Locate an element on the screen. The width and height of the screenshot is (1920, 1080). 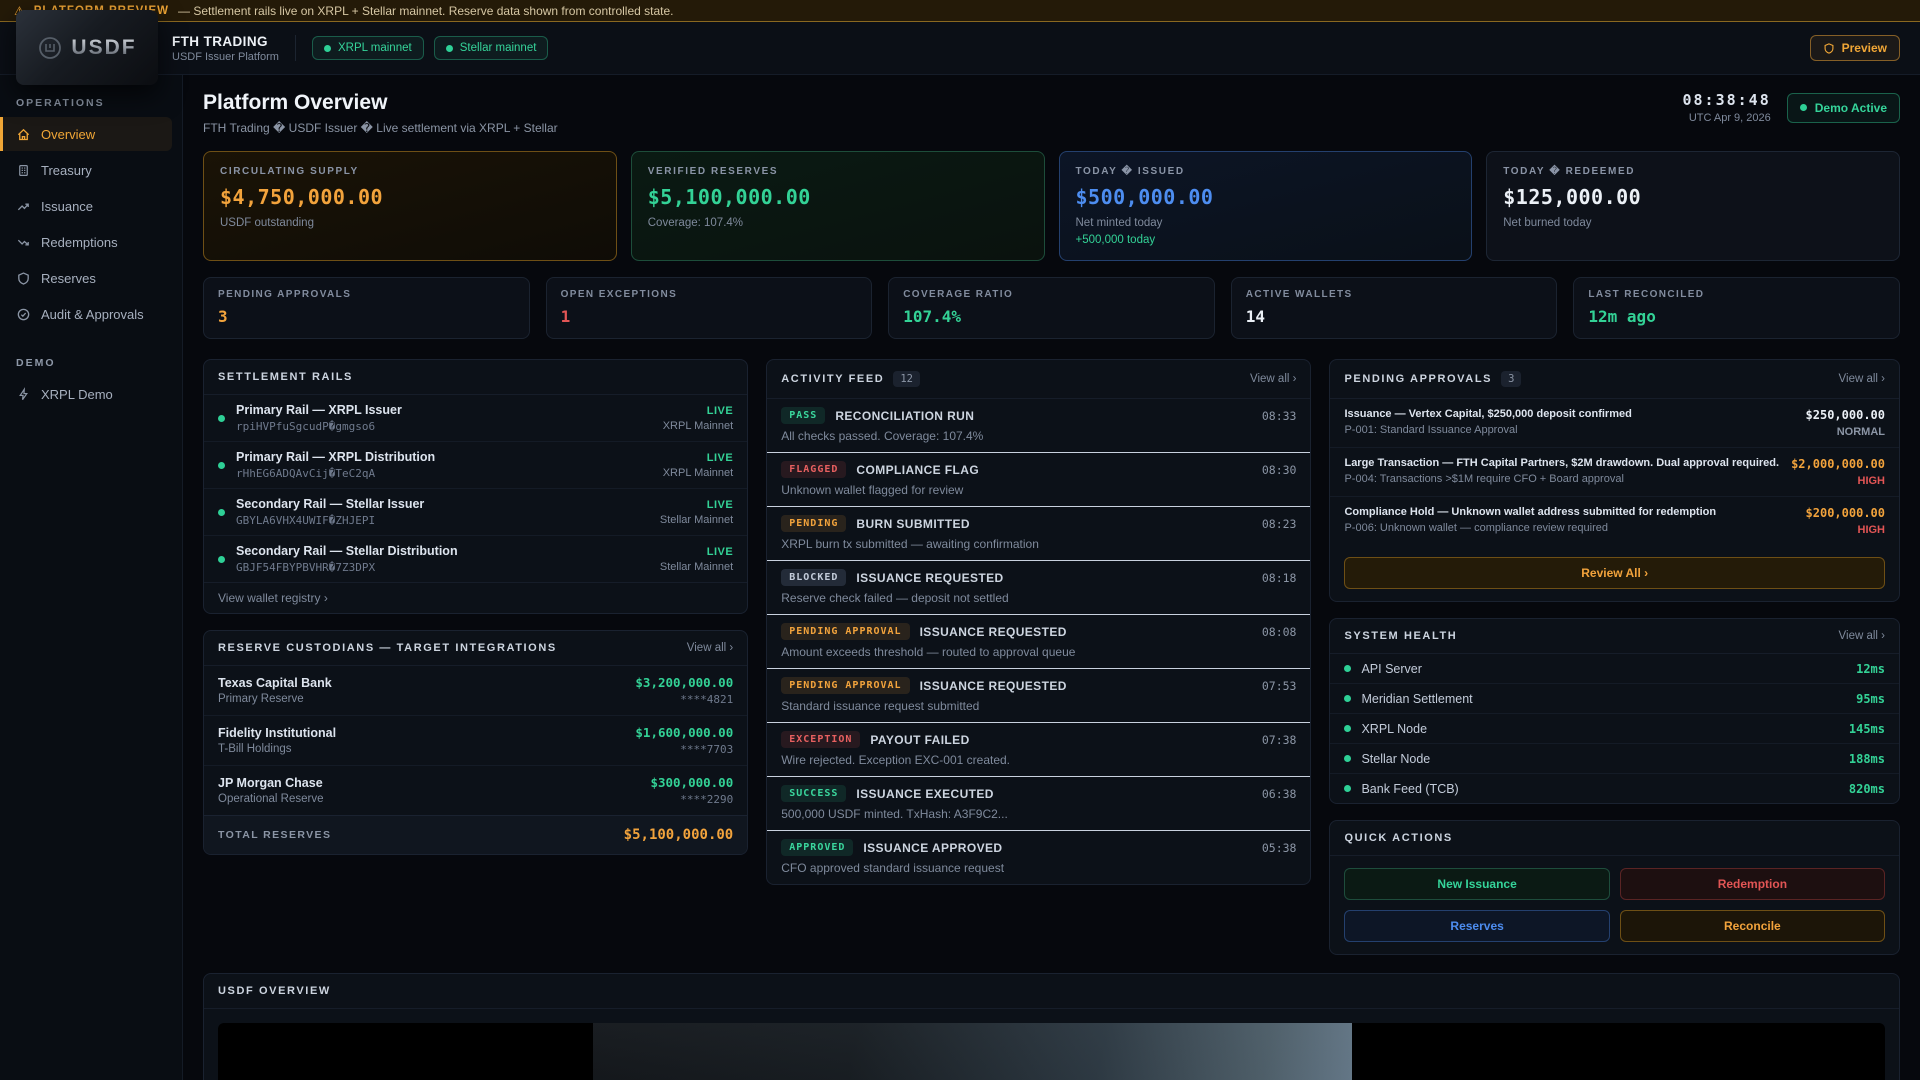
view-wallet-registry-link: View wallet registry › is located at coordinates (476, 597).